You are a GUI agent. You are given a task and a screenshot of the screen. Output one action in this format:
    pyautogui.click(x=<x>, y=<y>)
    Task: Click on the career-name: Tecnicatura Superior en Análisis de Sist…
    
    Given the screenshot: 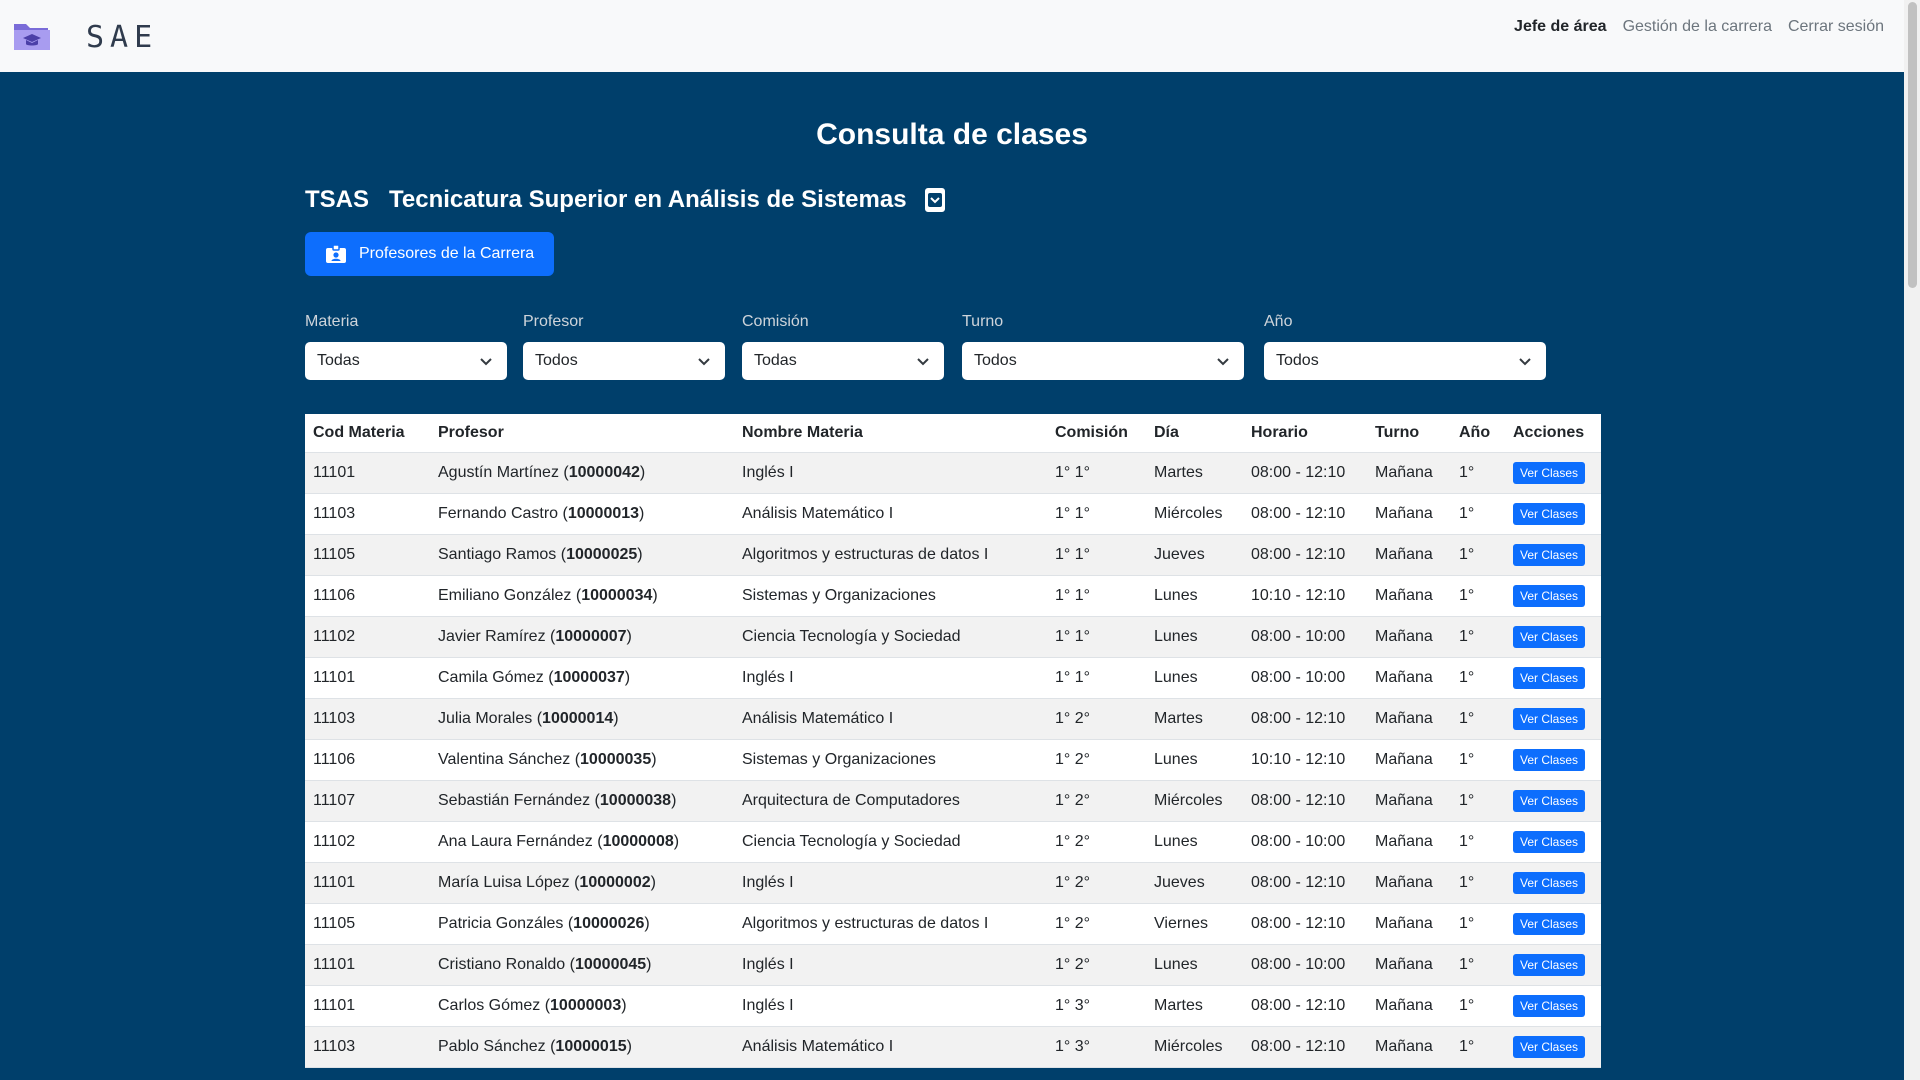 What is the action you would take?
    pyautogui.click(x=648, y=199)
    